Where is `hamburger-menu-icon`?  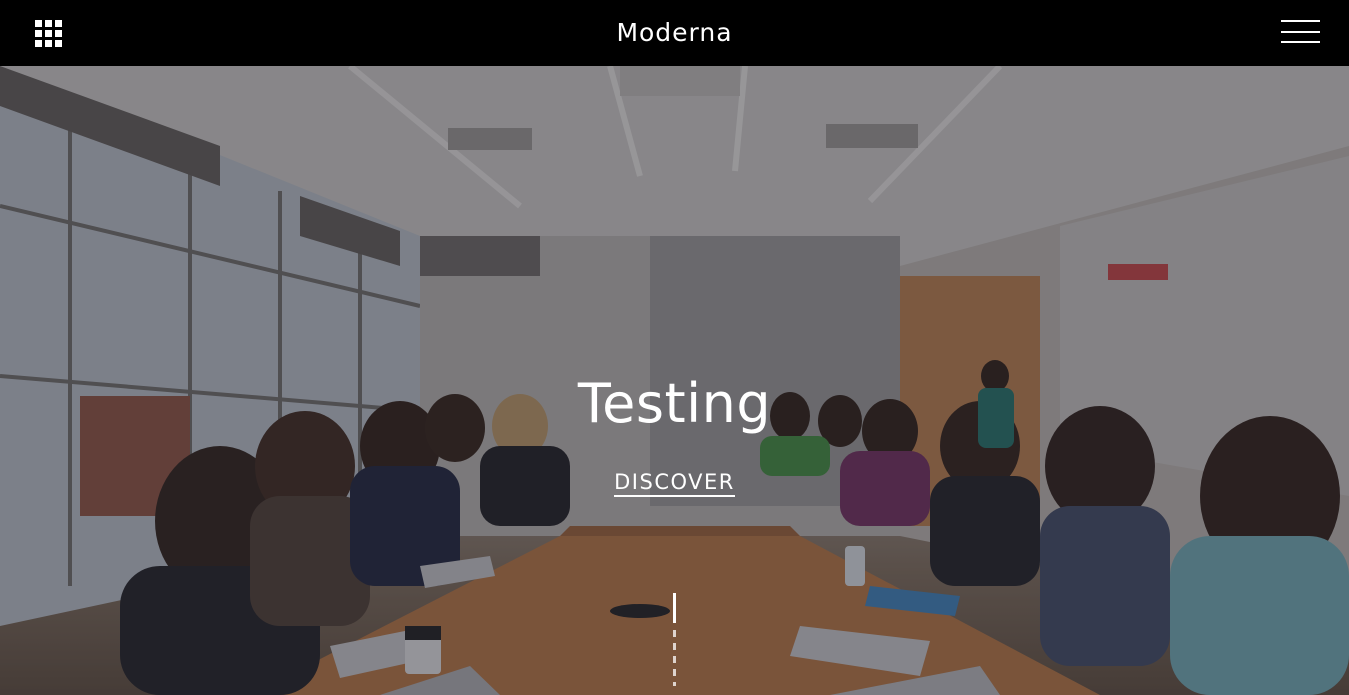
hamburger-menu-icon is located at coordinates (1300, 21).